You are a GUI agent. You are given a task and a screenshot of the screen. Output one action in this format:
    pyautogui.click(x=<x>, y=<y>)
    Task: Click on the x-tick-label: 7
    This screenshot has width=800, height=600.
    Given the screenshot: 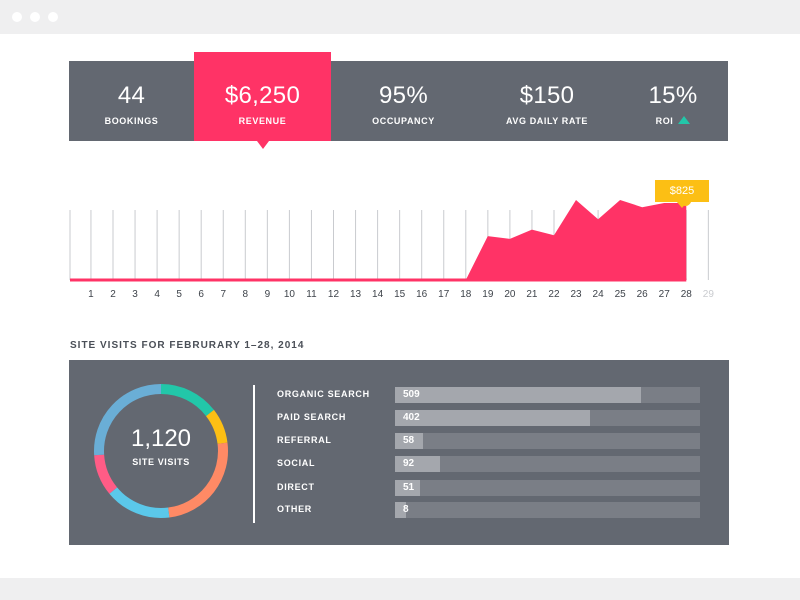 What is the action you would take?
    pyautogui.click(x=223, y=294)
    